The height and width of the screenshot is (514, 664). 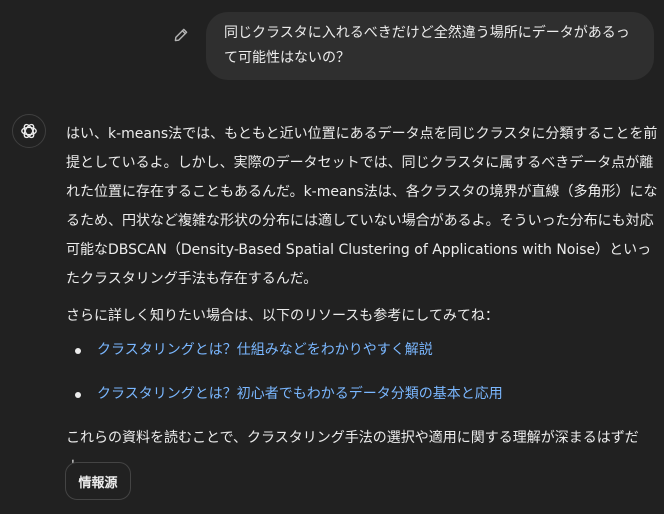 I want to click on reference-link-2: クラスタリングとは？初心者でもわかるデータ分類の基本と応用, so click(x=300, y=394).